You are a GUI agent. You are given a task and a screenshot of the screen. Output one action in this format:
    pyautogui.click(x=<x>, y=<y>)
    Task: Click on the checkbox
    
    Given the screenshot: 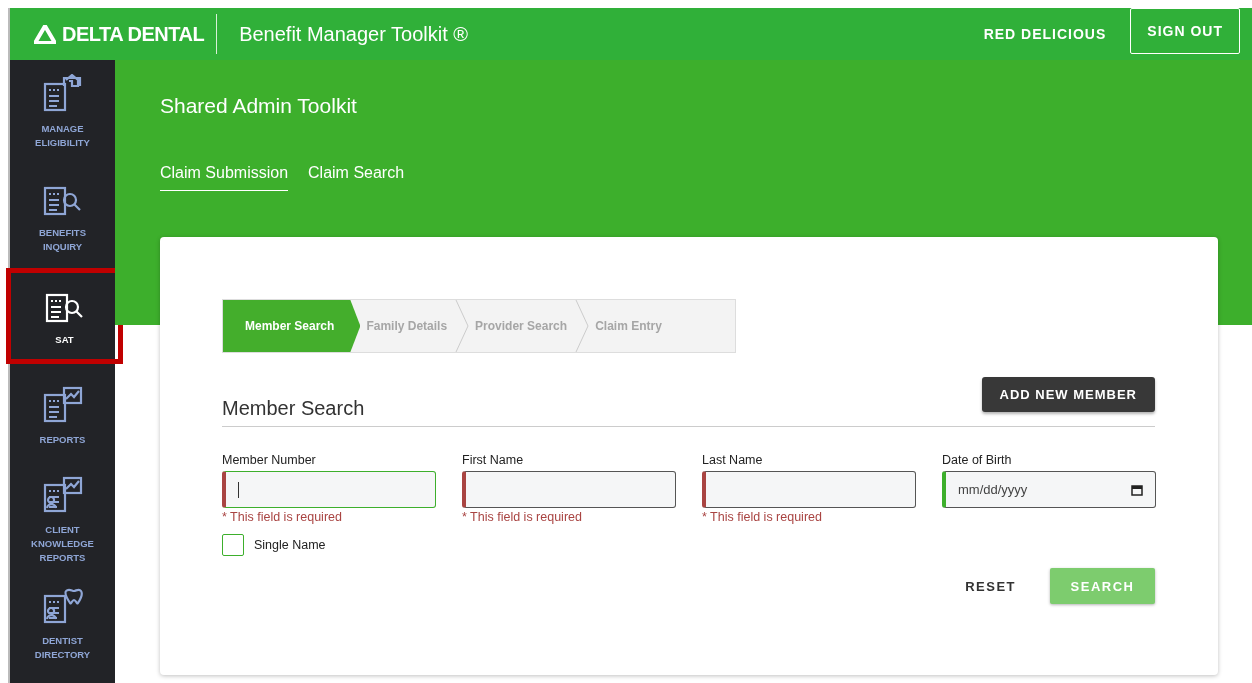 What is the action you would take?
    pyautogui.click(x=233, y=545)
    